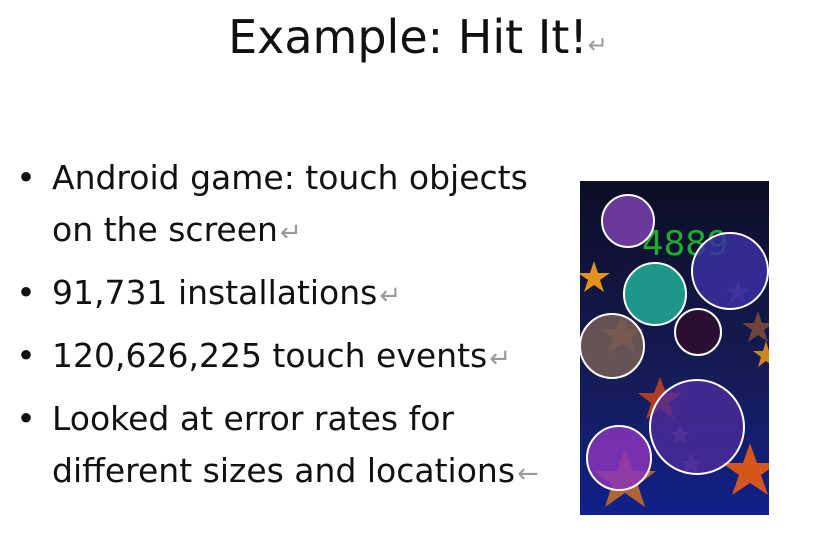  I want to click on bullet-item: • 120,626,225 touch events↵, so click(284, 357).